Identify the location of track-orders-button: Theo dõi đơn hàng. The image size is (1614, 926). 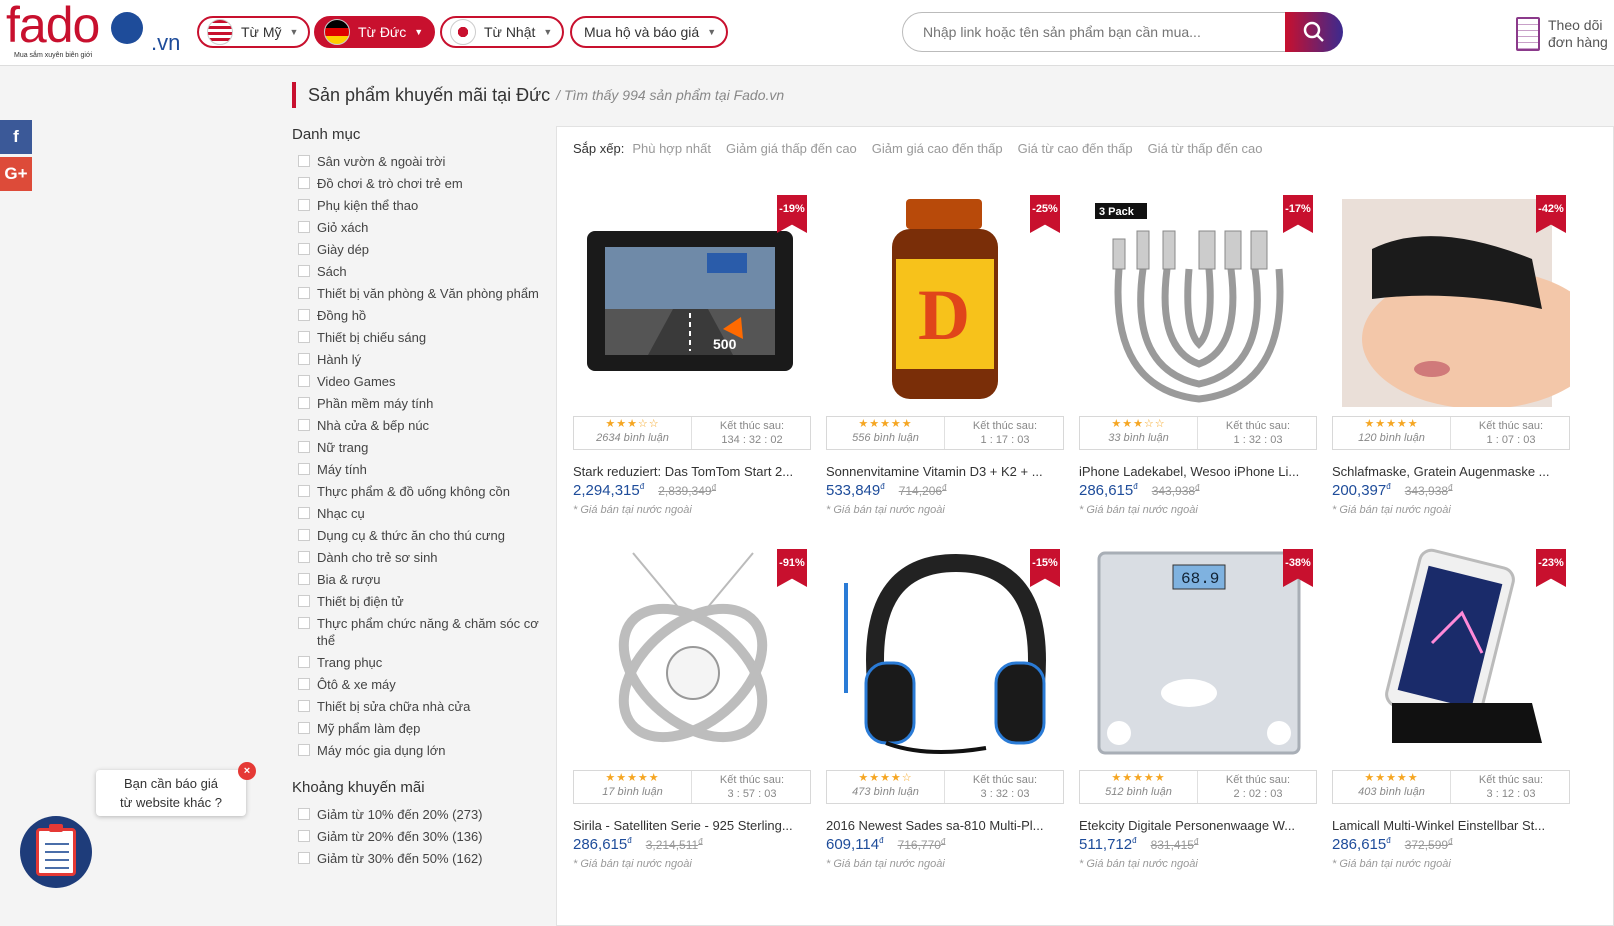
(1565, 34).